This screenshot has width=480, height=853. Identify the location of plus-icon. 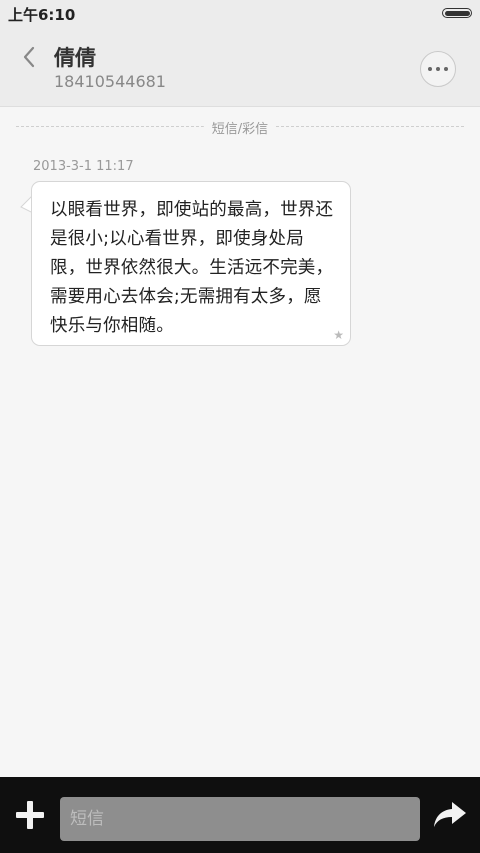
(30, 815).